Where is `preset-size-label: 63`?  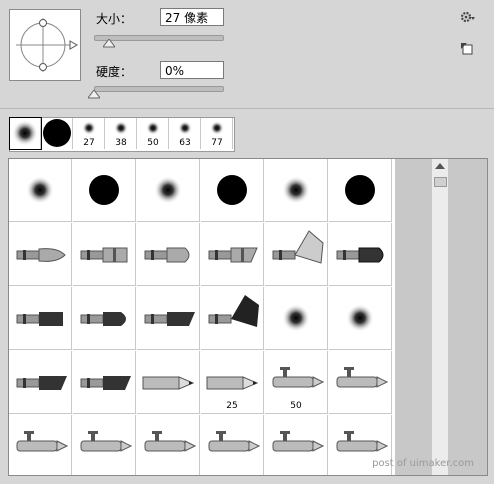 preset-size-label: 63 is located at coordinates (185, 143).